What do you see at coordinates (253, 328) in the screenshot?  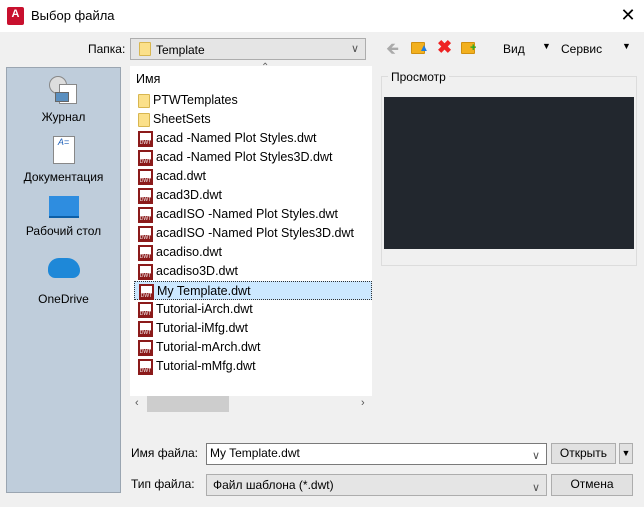 I see `file-list-item: Tutorial-iMfg.dwt` at bounding box center [253, 328].